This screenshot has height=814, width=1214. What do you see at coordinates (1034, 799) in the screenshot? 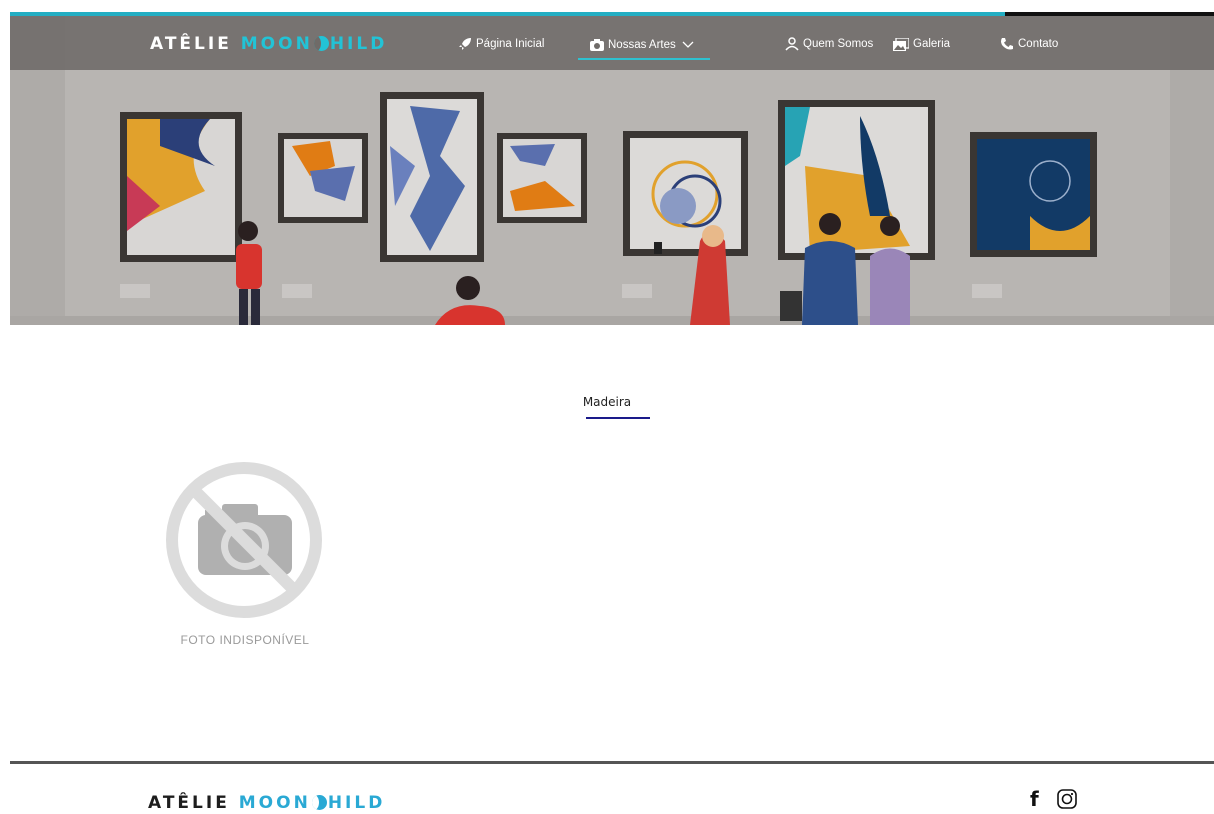
I see `facebook-icon: f` at bounding box center [1034, 799].